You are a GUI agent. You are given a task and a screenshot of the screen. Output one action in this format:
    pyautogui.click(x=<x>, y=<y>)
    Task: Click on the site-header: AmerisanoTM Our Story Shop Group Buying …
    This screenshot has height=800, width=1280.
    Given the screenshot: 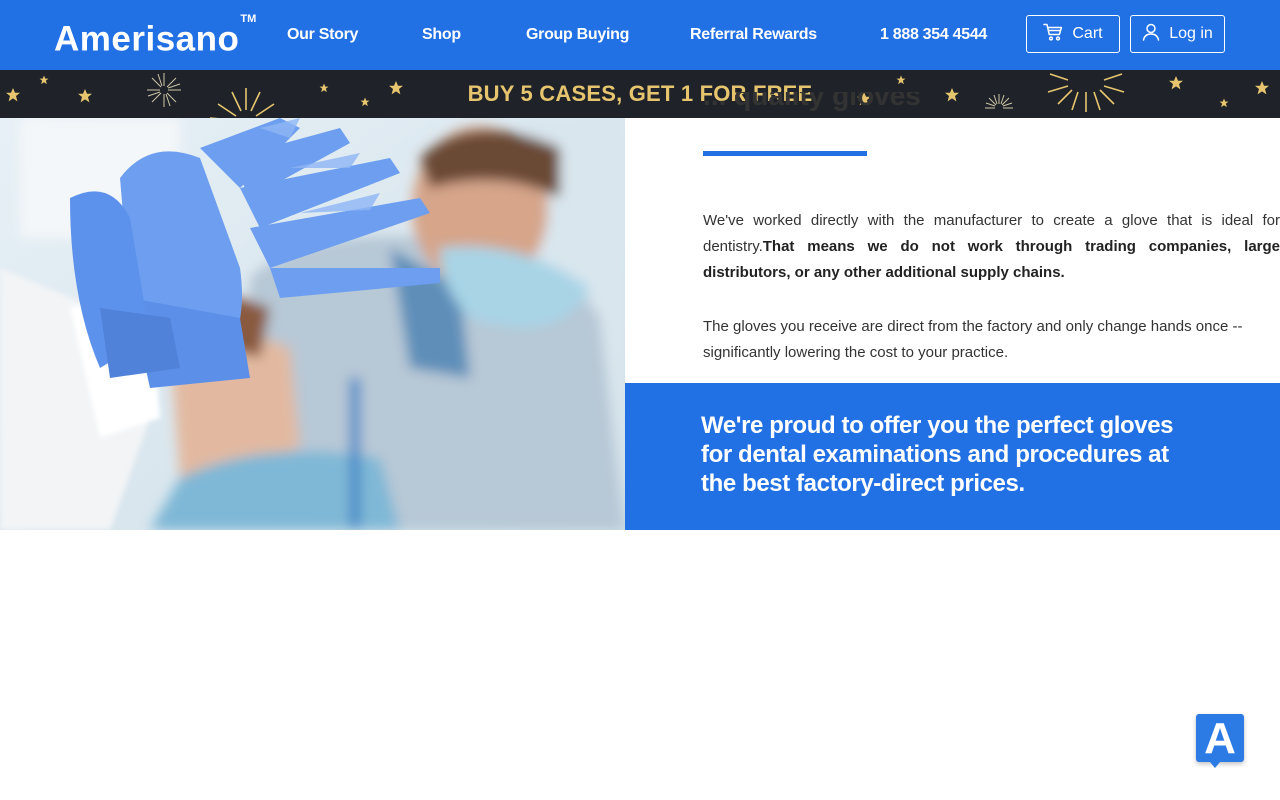 What is the action you would take?
    pyautogui.click(x=640, y=35)
    